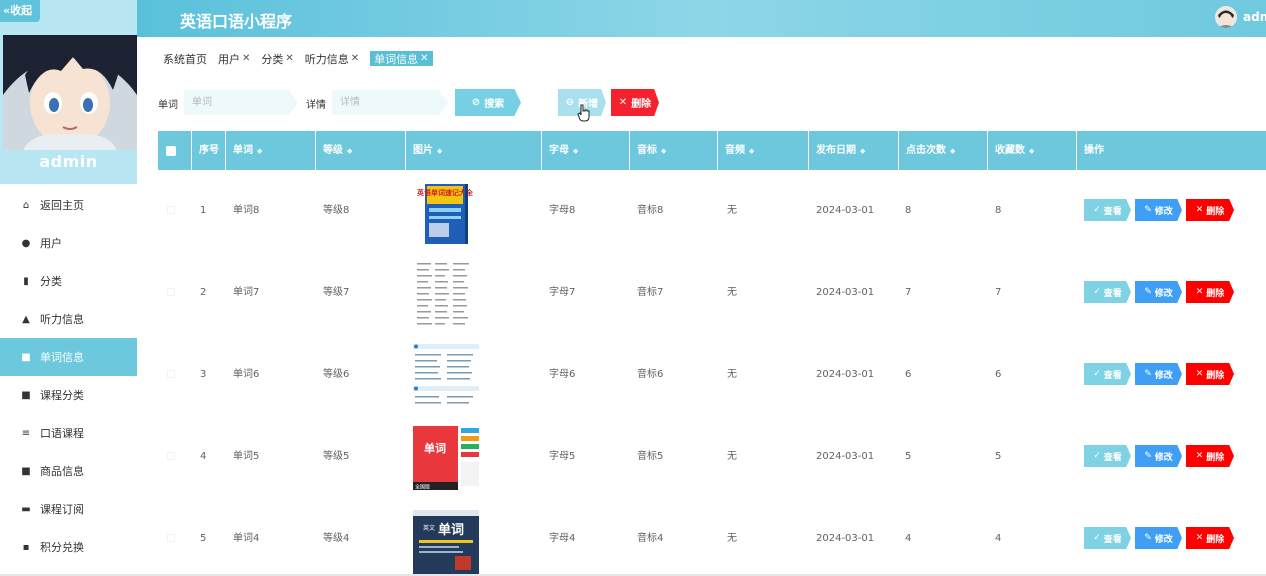 The height and width of the screenshot is (576, 1266). What do you see at coordinates (641, 104) in the screenshot?
I see `delete-button-label: 删除` at bounding box center [641, 104].